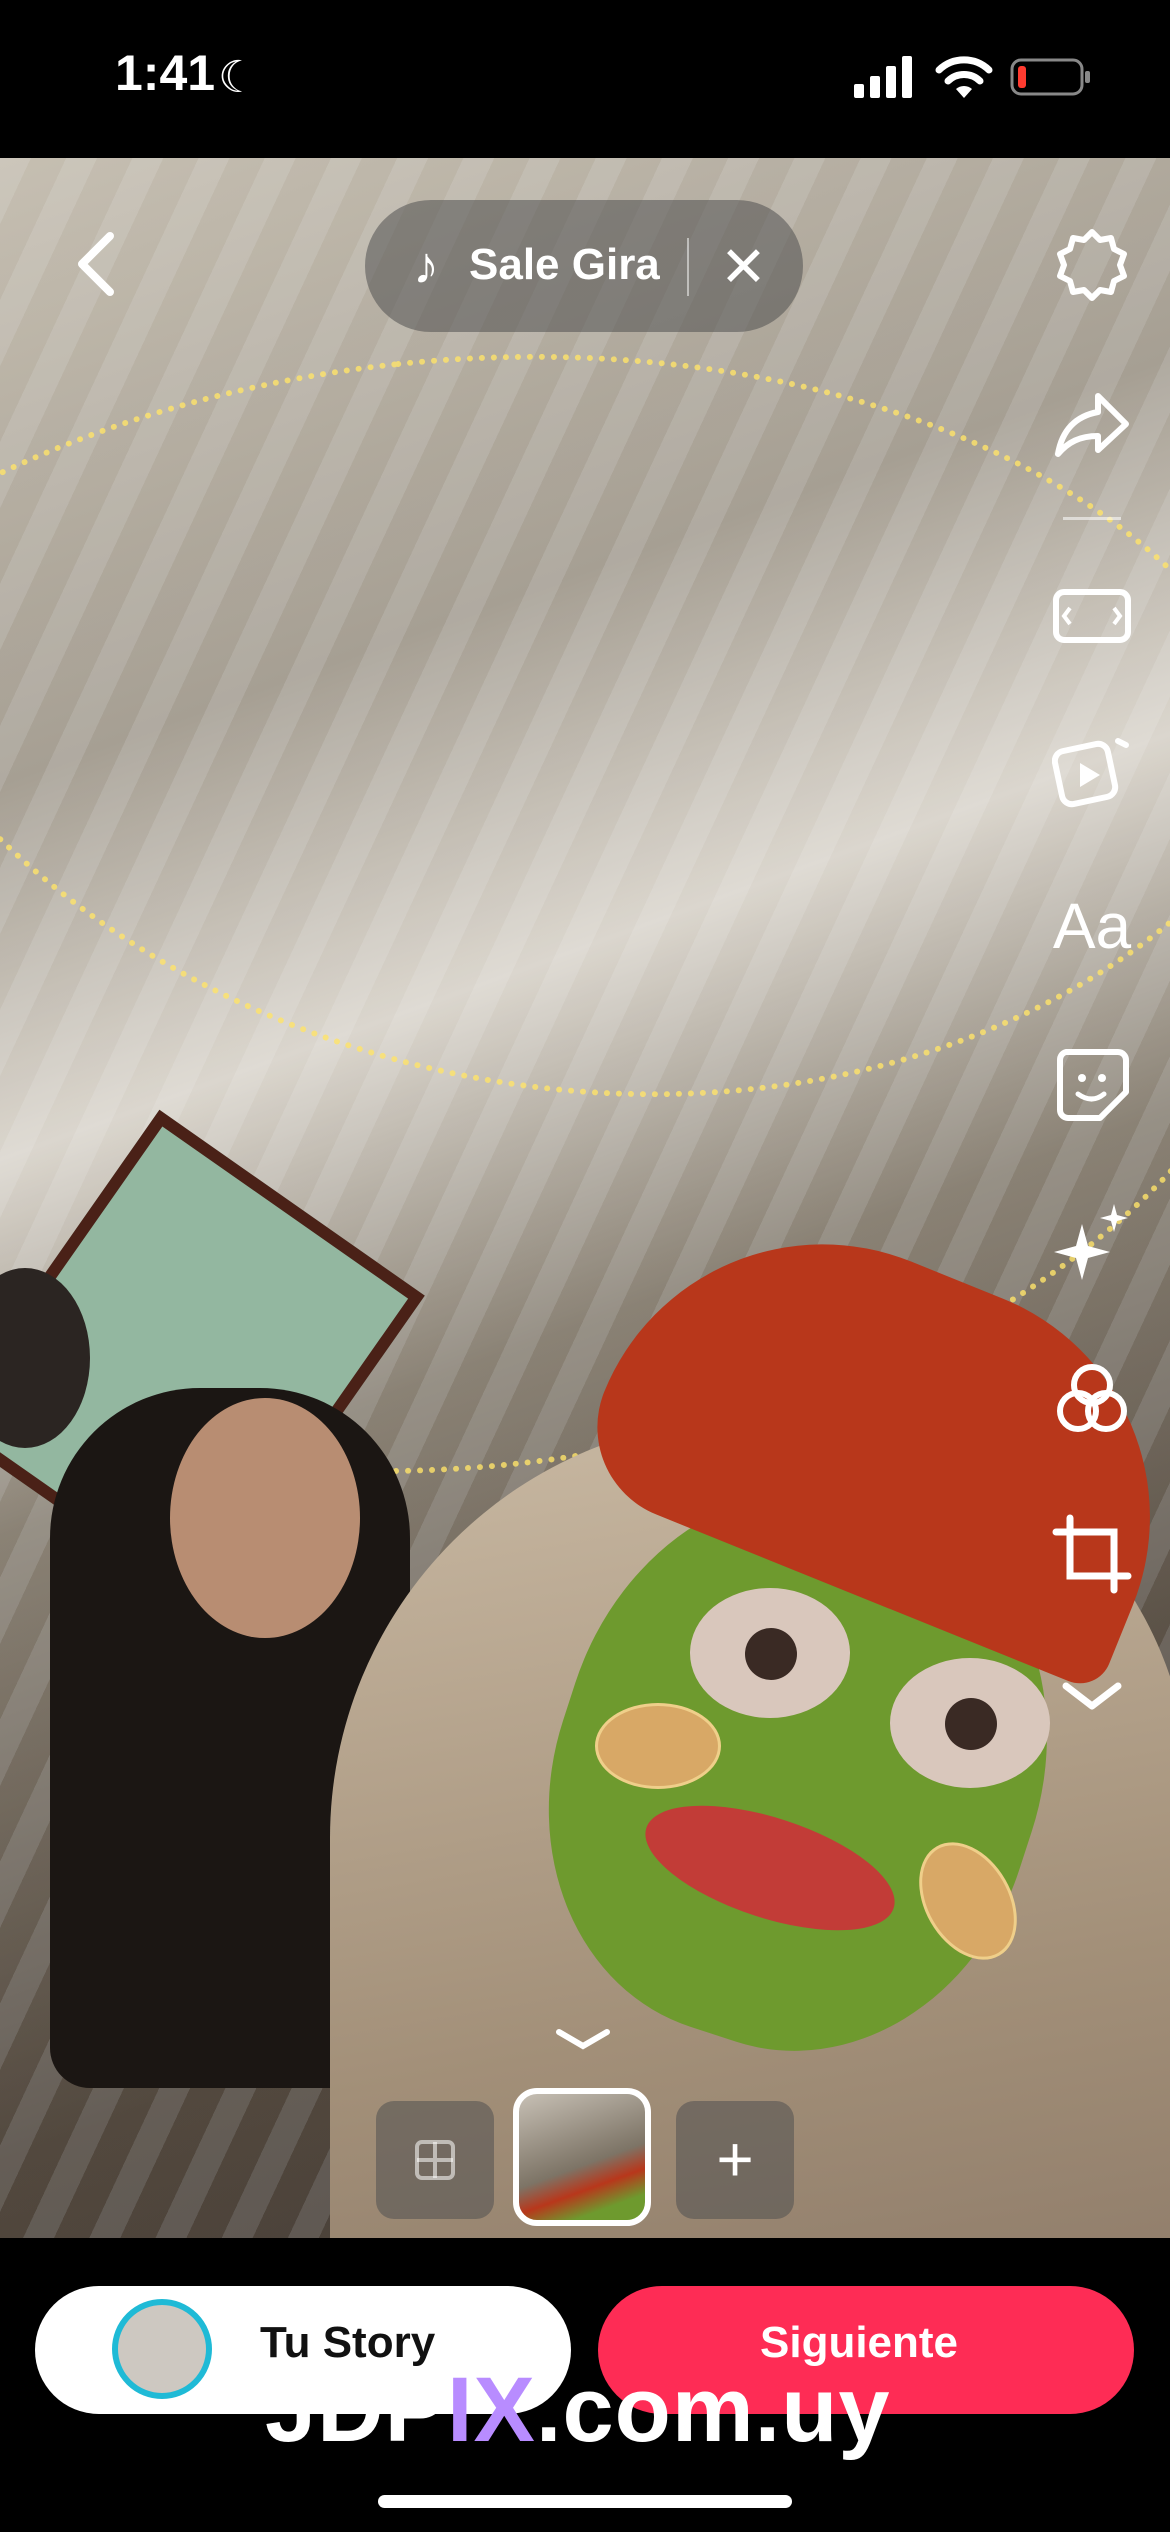  Describe the element at coordinates (583, 2040) in the screenshot. I see `collapse-thumbnails-chevron-icon` at that location.